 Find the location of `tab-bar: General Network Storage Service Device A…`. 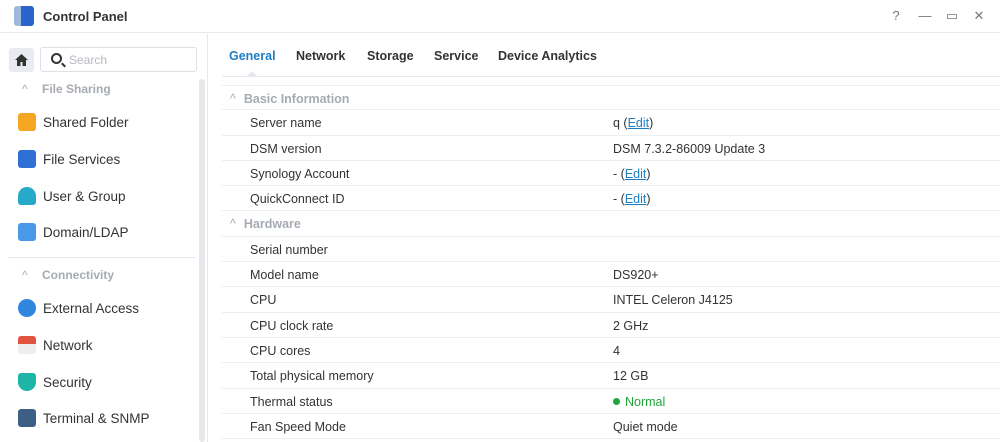

tab-bar: General Network Storage Service Device A… is located at coordinates (611, 55).